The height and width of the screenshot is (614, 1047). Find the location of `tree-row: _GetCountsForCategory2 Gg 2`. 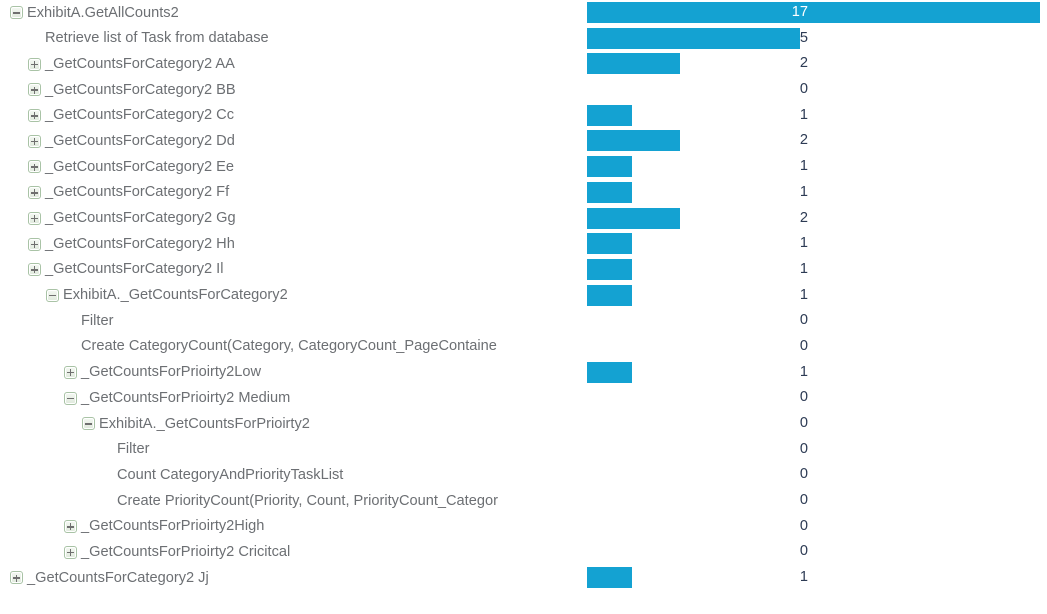

tree-row: _GetCountsForCategory2 Gg 2 is located at coordinates (523, 219).